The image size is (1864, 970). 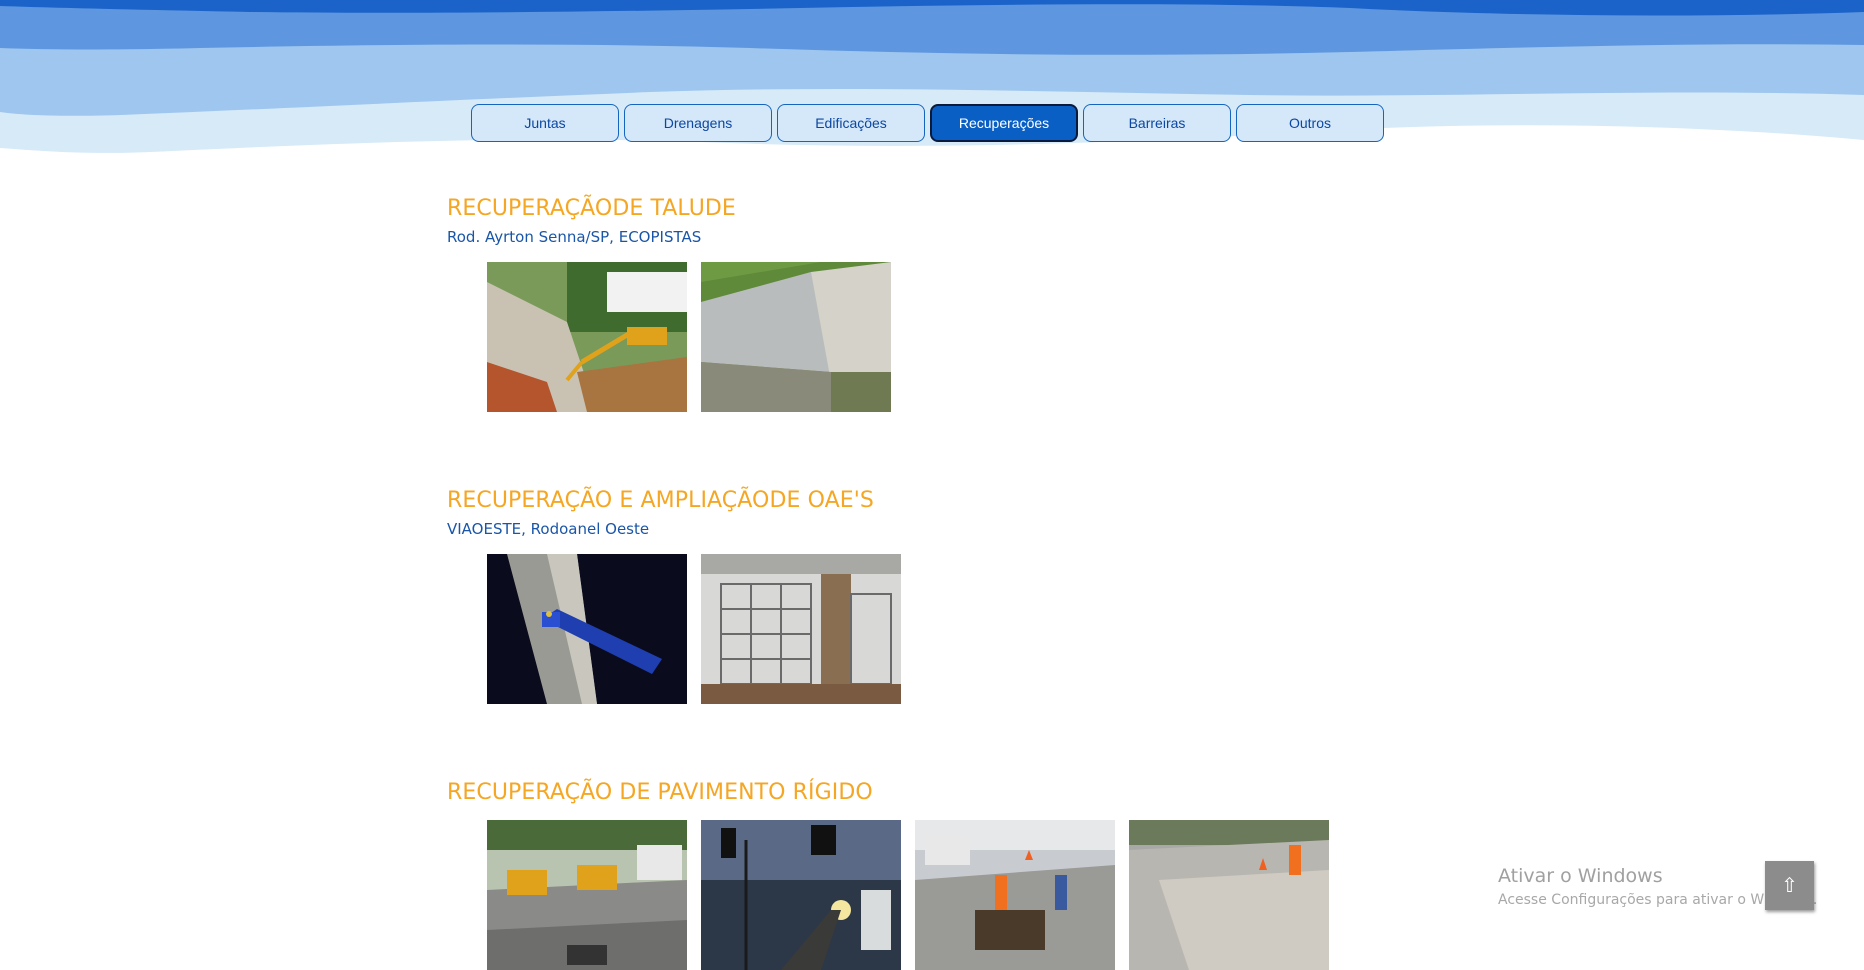 What do you see at coordinates (587, 337) in the screenshot?
I see `photo-talude-excavator` at bounding box center [587, 337].